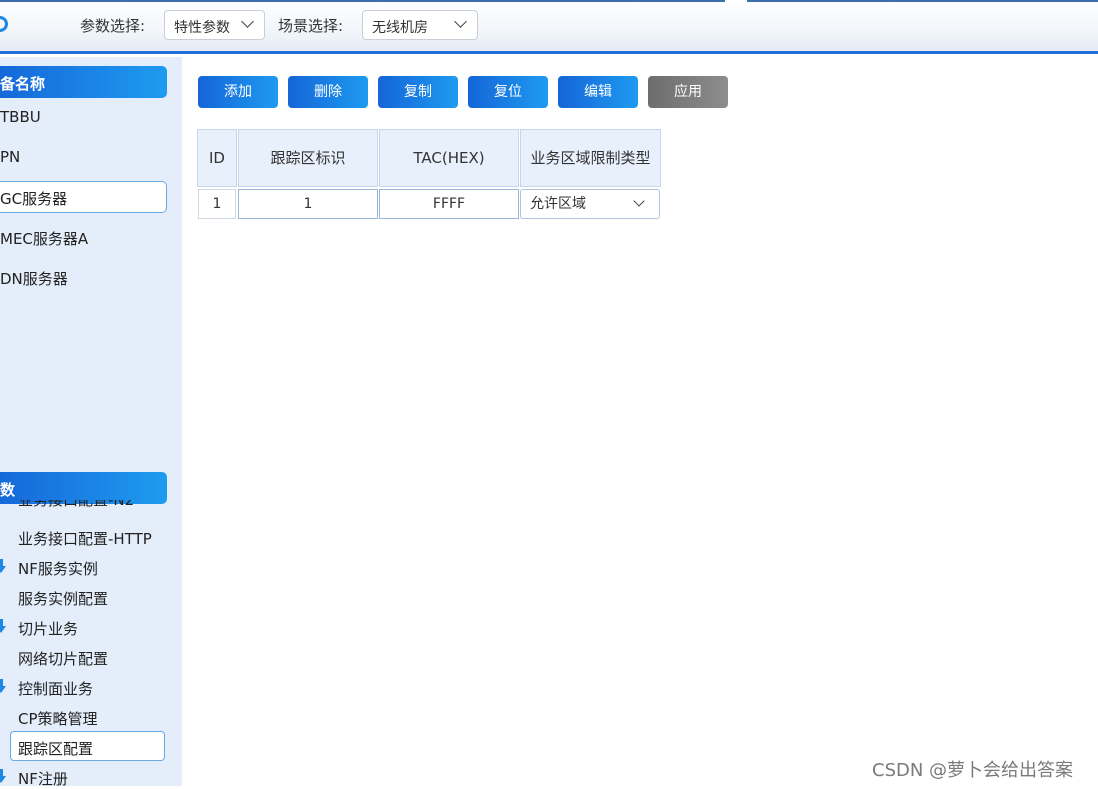 Image resolution: width=1098 pixels, height=789 pixels. I want to click on device-item-tbbu: TBBU, so click(20, 117).